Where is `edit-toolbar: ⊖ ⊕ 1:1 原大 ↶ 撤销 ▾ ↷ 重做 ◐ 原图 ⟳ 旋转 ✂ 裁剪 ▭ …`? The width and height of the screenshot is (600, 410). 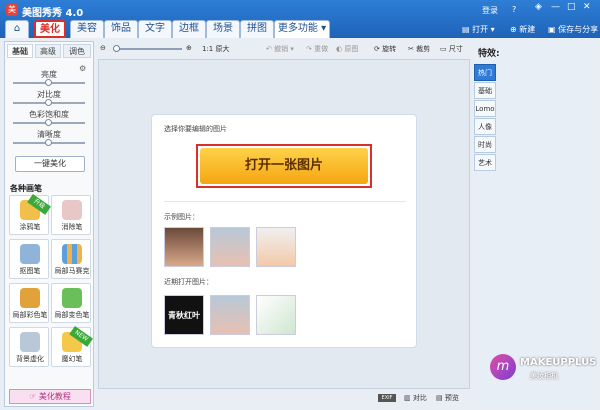 edit-toolbar: ⊖ ⊕ 1:1 原大 ↶ 撤销 ▾ ↷ 重做 ◐ 原图 ⟳ 旋转 ✂ 裁剪 ▭ … is located at coordinates (284, 49).